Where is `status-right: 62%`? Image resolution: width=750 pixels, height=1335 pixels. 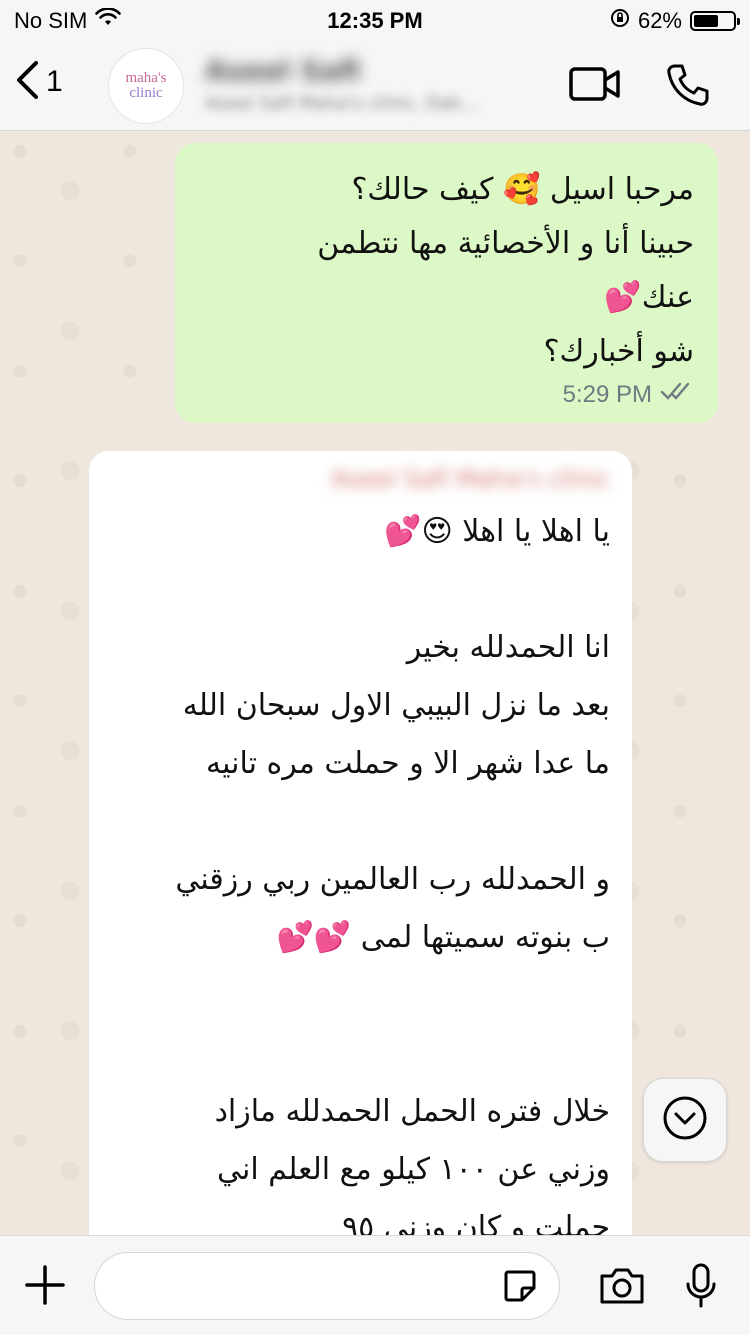 status-right: 62% is located at coordinates (675, 21).